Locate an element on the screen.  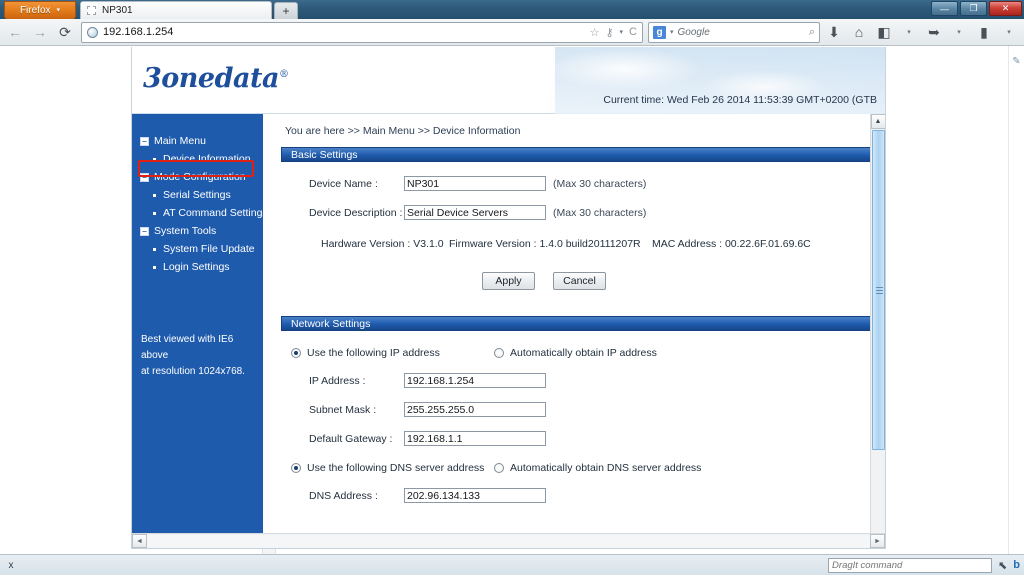
sidebar-item-system-file-update: System File Update is located at coordinates (201, 249).